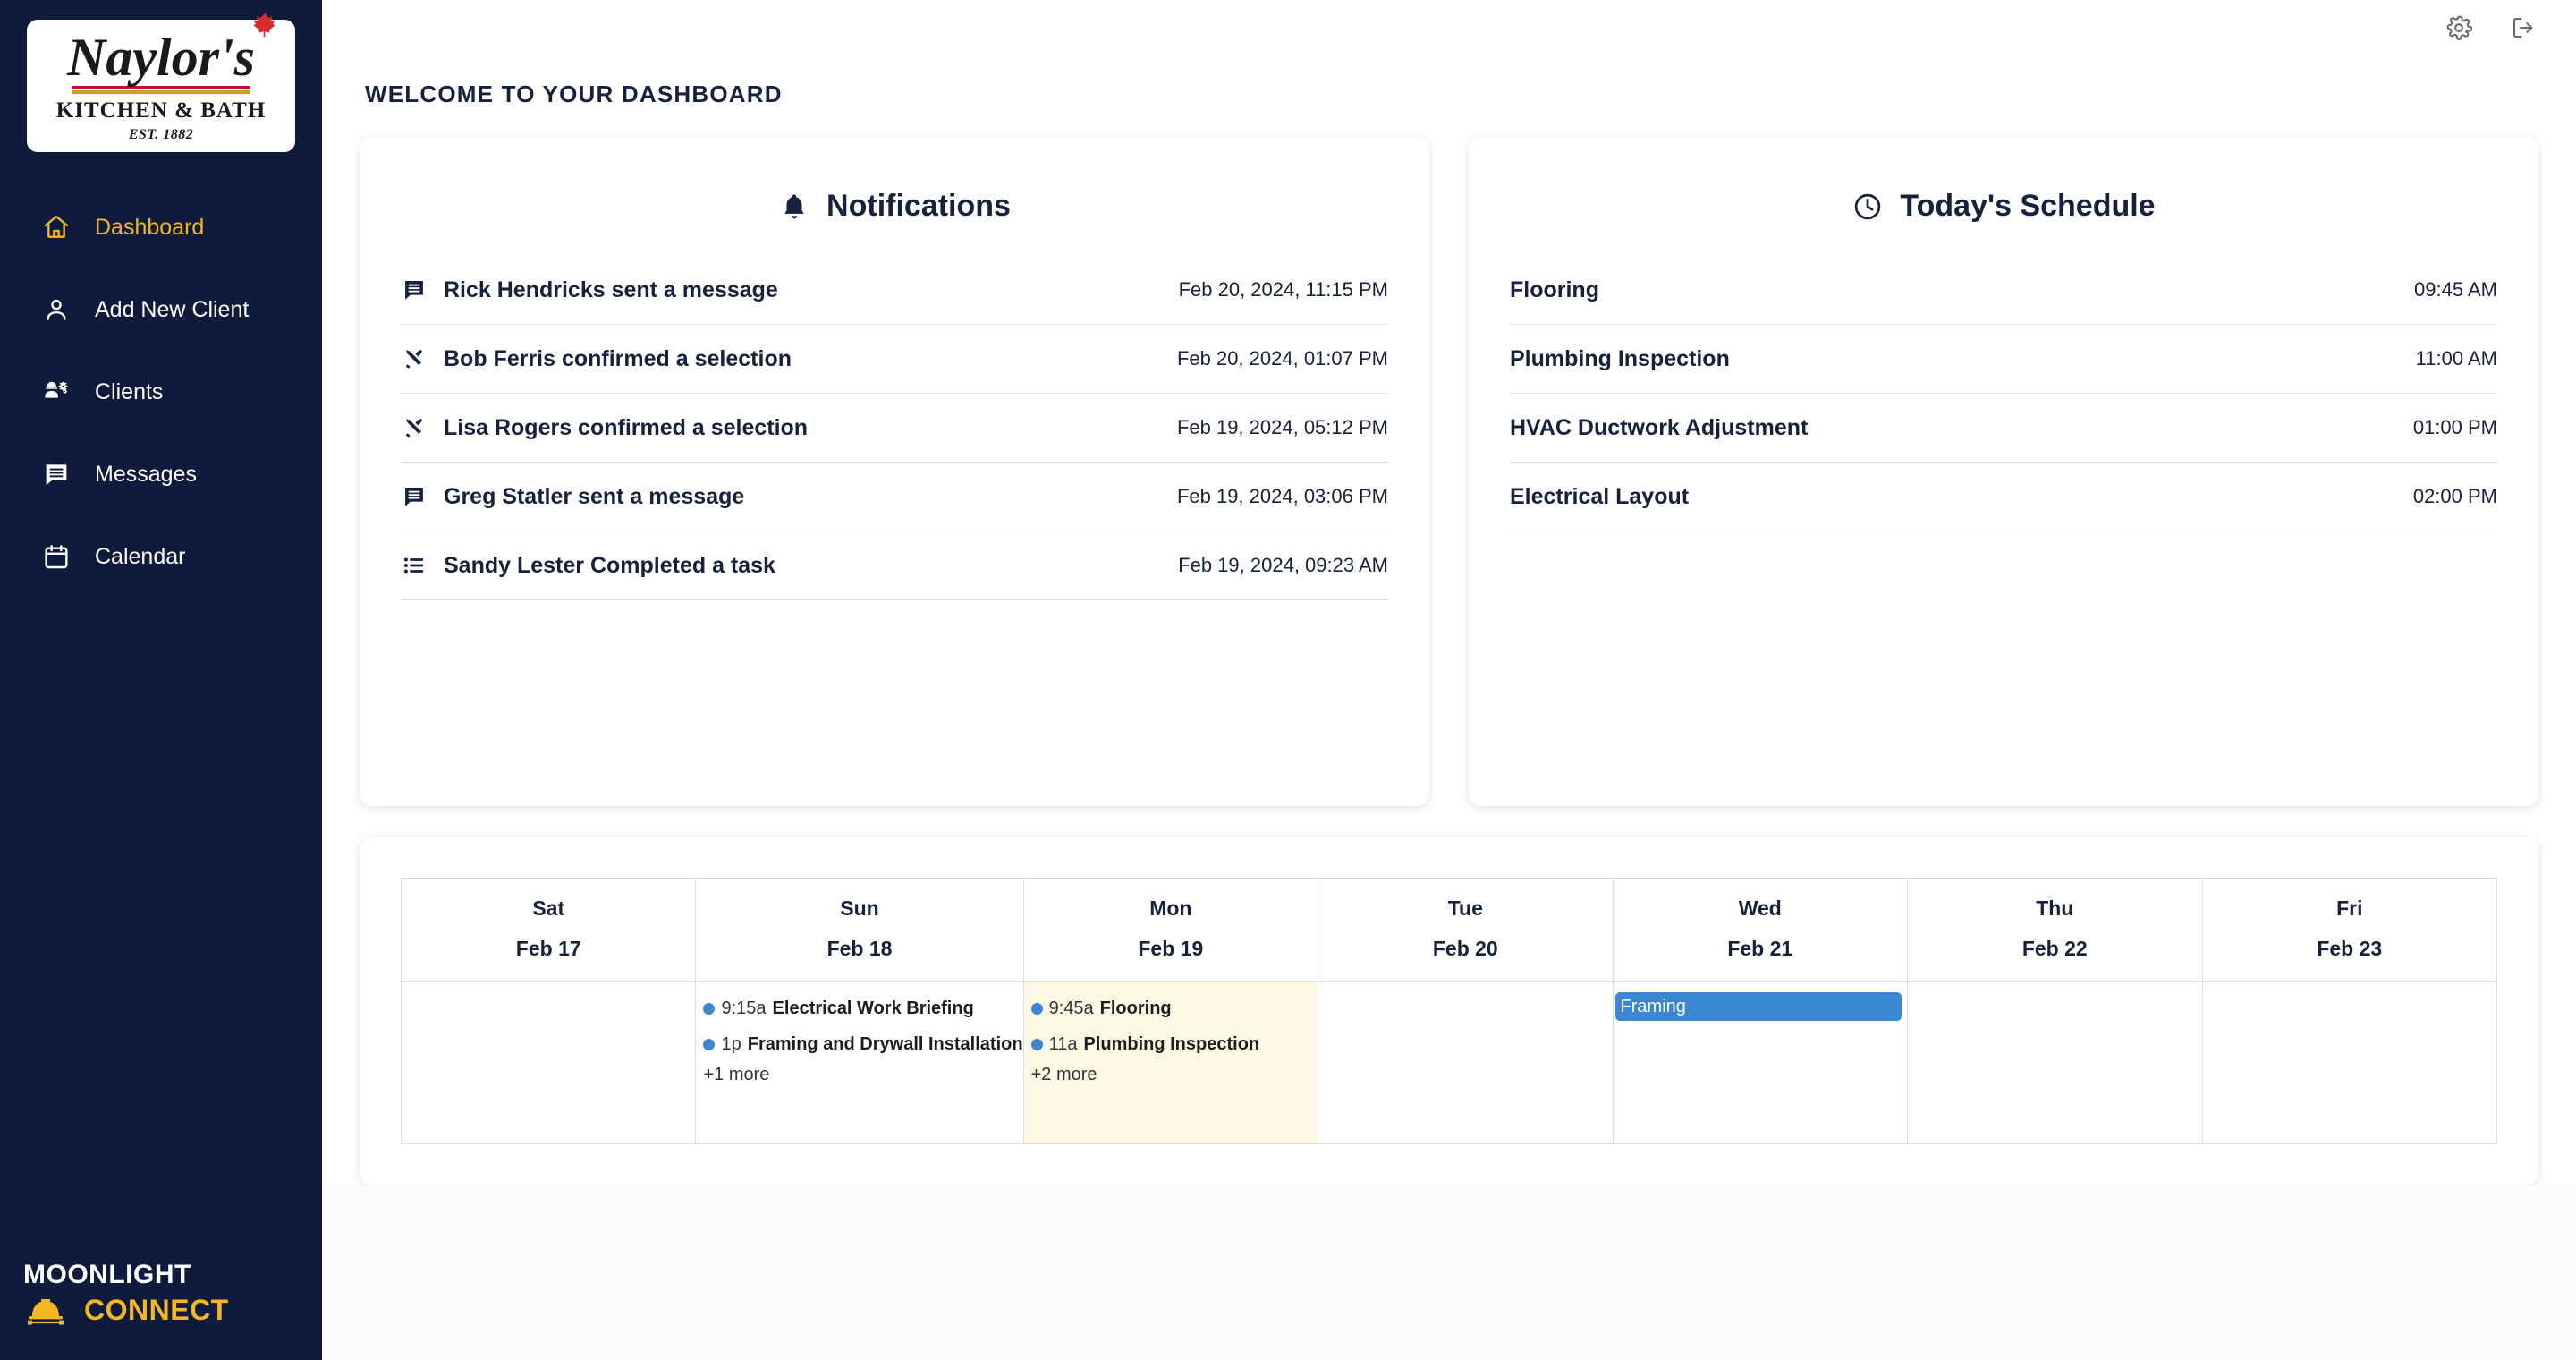 The image size is (2576, 1360). Describe the element at coordinates (548, 908) in the screenshot. I see `calendar-dow: Sat` at that location.